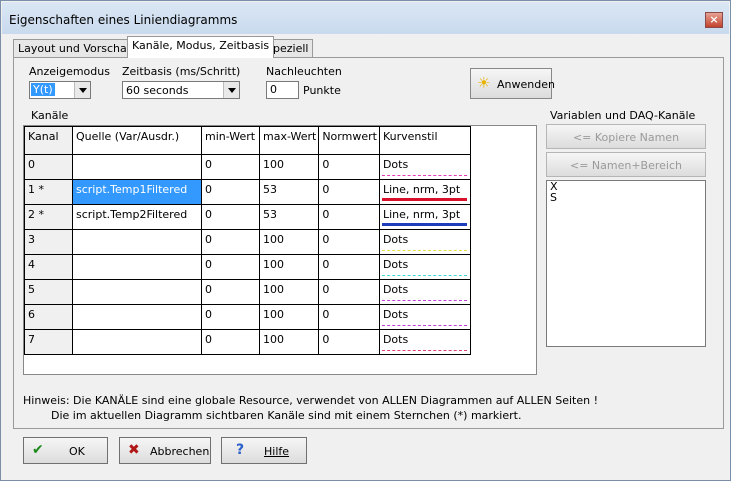 This screenshot has width=731, height=481. What do you see at coordinates (626, 263) in the screenshot?
I see `variables-list: X S` at bounding box center [626, 263].